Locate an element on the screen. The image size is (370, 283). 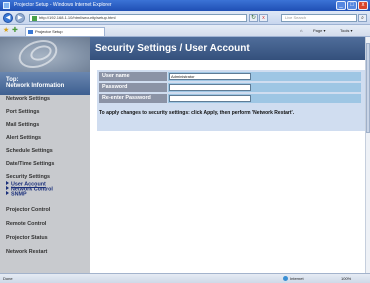
sidebar-item-security-settings: Security Settings is located at coordinates (45, 177).